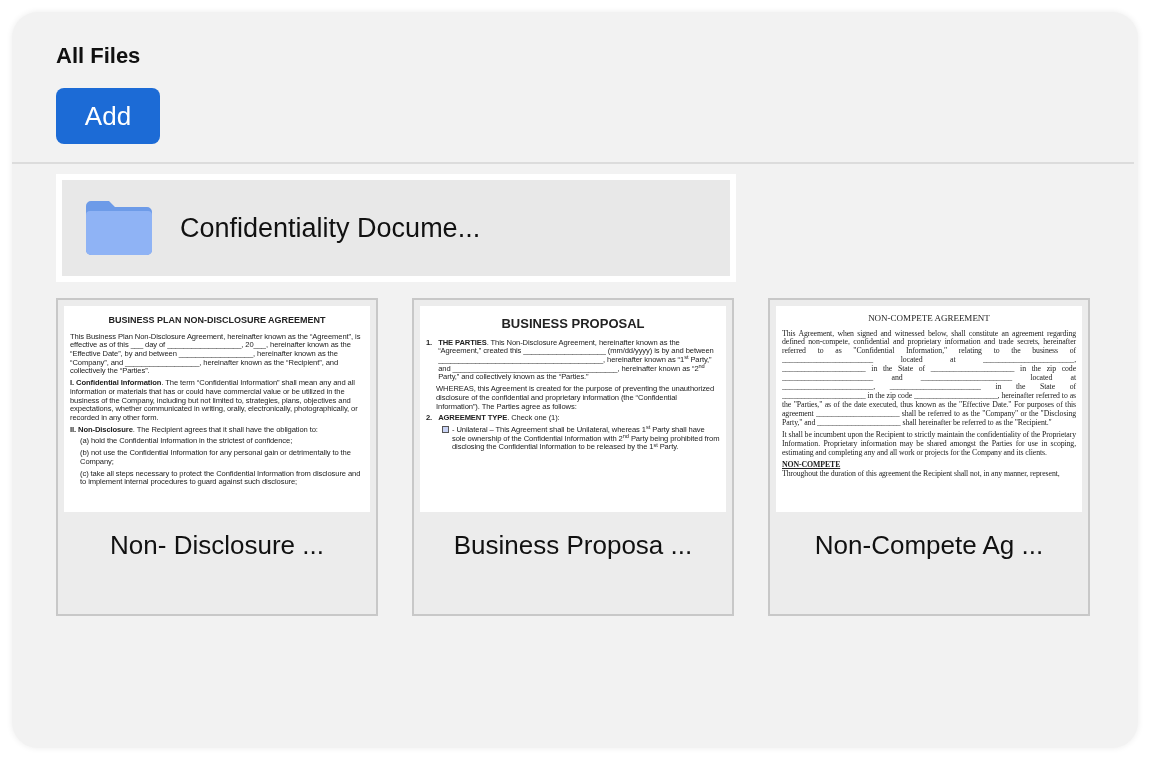  Describe the element at coordinates (108, 116) in the screenshot. I see `add-button: Add` at that location.